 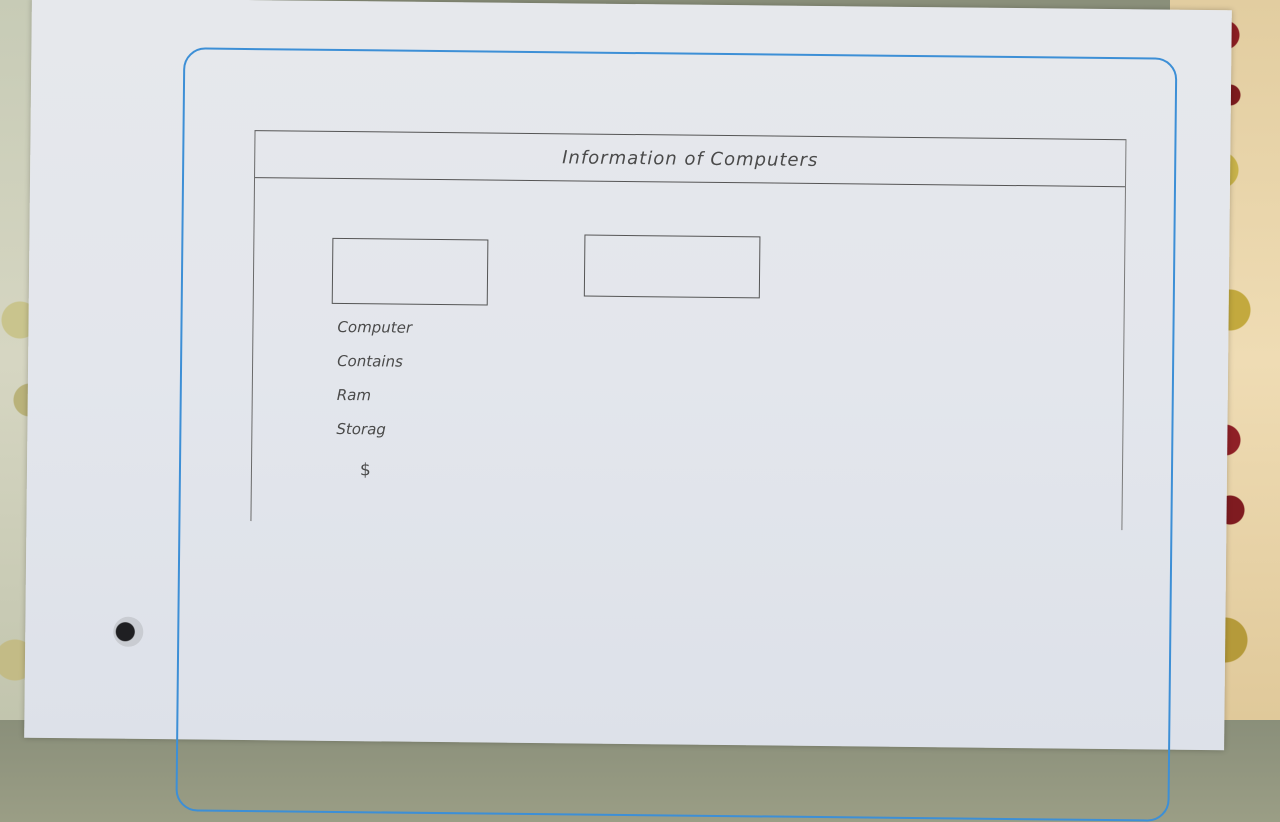 What do you see at coordinates (374, 386) in the screenshot?
I see `computer-info-list: Computer Contains Ram Storag` at bounding box center [374, 386].